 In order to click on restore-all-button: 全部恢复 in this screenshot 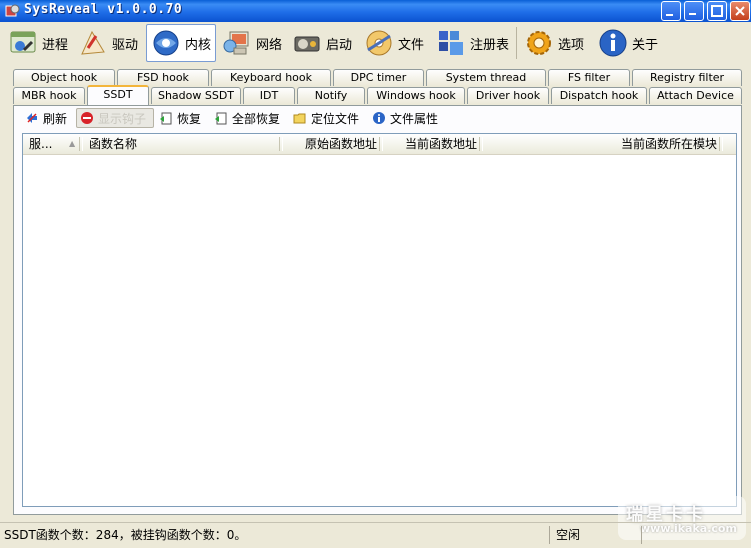, I will do `click(247, 118)`.